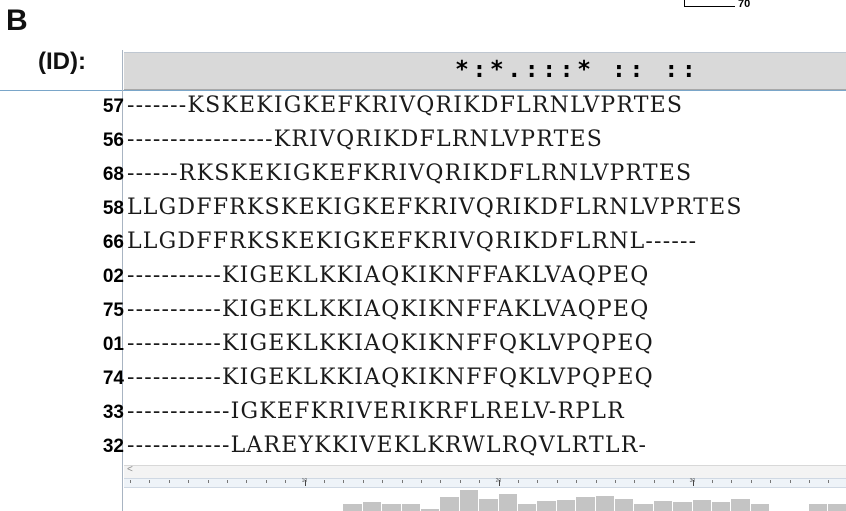  Describe the element at coordinates (113, 378) in the screenshot. I see `sequence-id: 74` at that location.